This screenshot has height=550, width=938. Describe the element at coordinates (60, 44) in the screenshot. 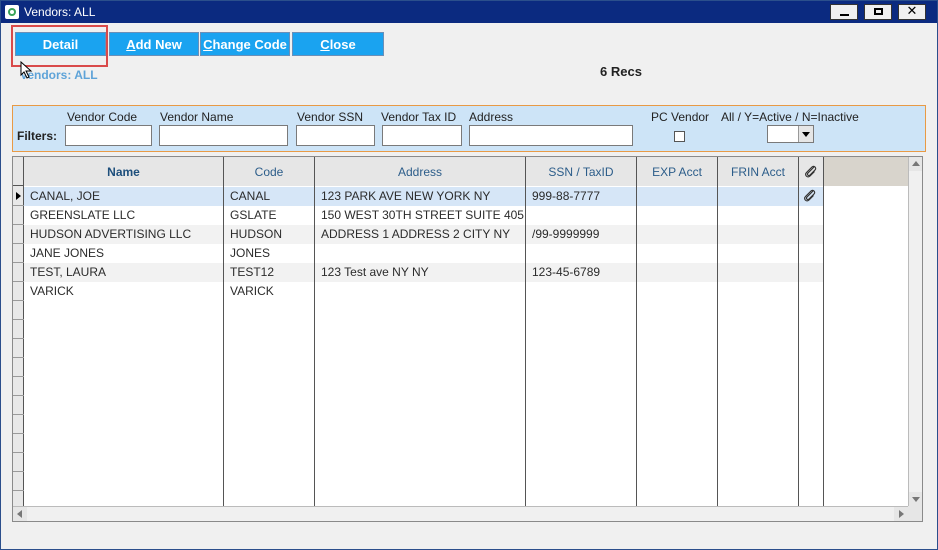

I see `detail-button: Detail` at that location.